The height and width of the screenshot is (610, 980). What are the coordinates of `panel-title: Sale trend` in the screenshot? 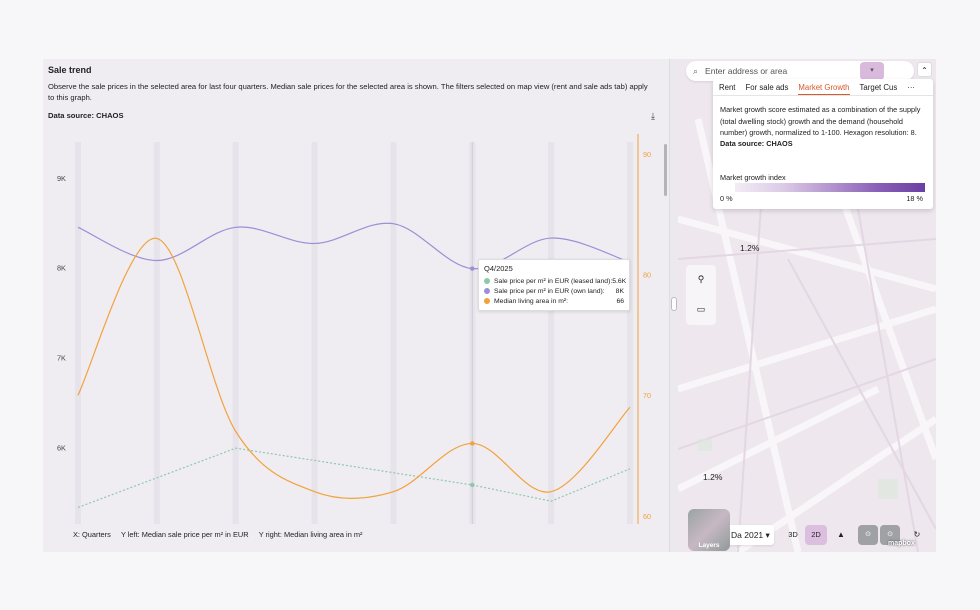 It's located at (70, 70).